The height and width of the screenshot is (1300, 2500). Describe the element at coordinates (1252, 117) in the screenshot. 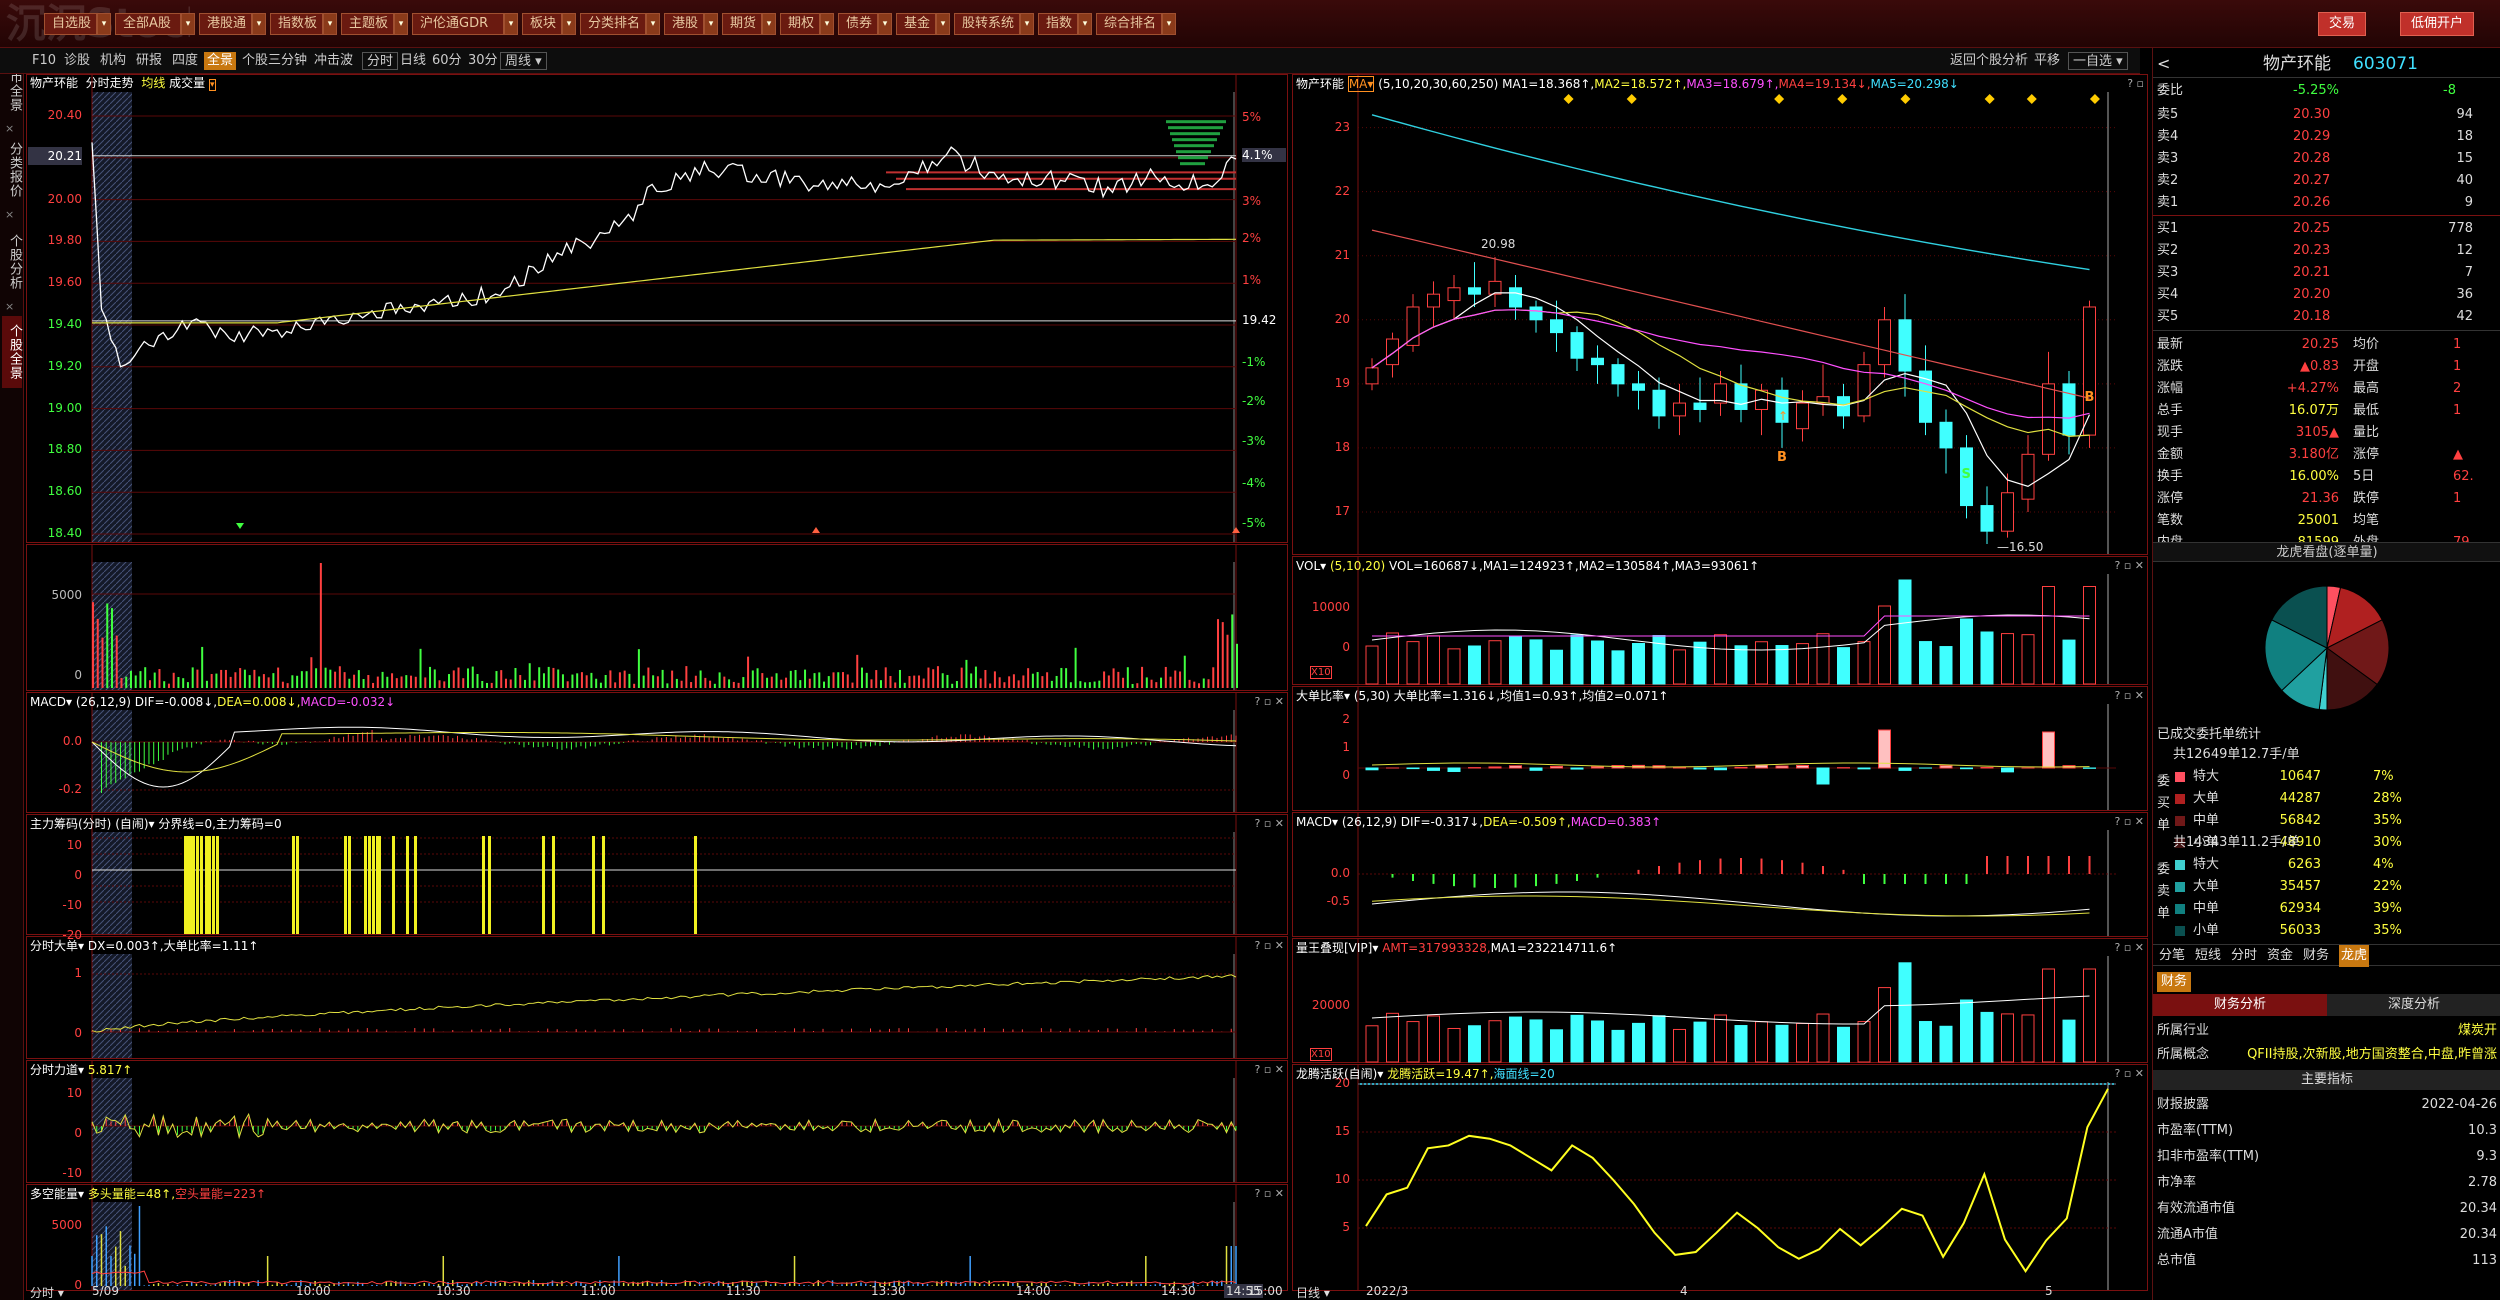

I see `pct-tick: 5%` at that location.